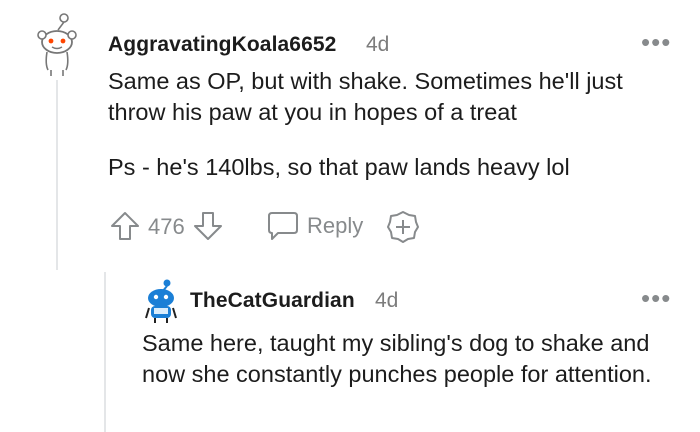  Describe the element at coordinates (57, 45) in the screenshot. I see `snoo-avatar-icon` at that location.